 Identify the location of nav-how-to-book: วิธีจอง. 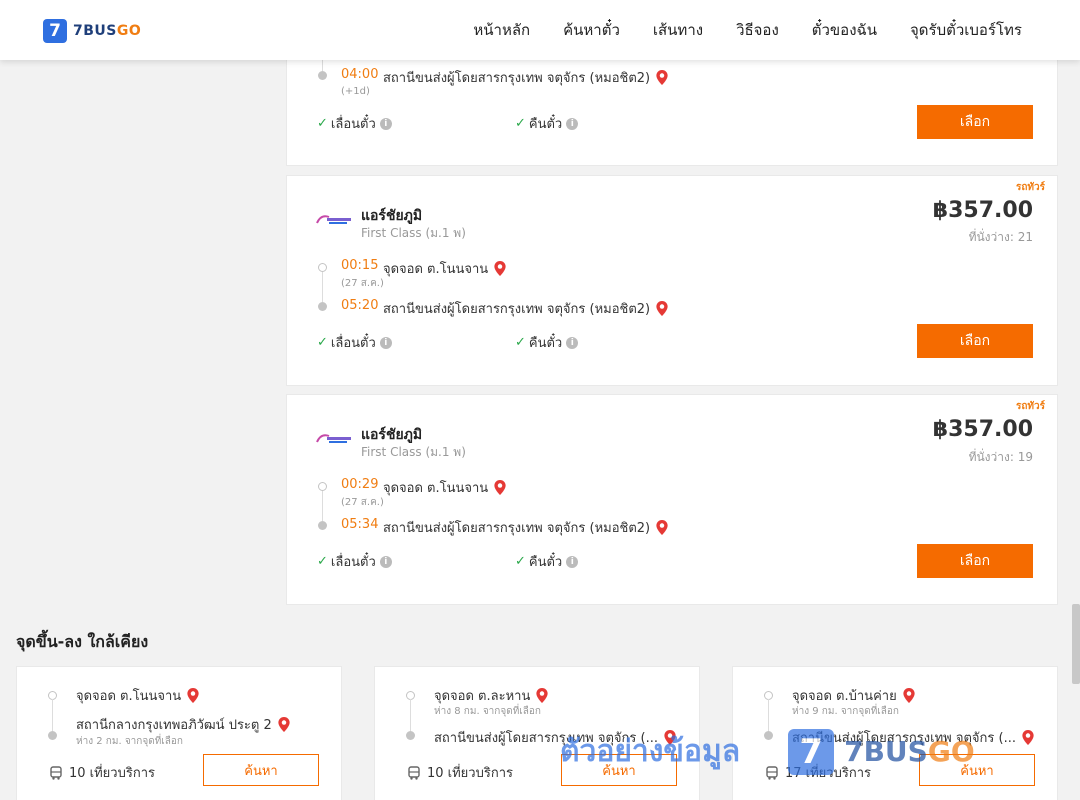
(757, 30).